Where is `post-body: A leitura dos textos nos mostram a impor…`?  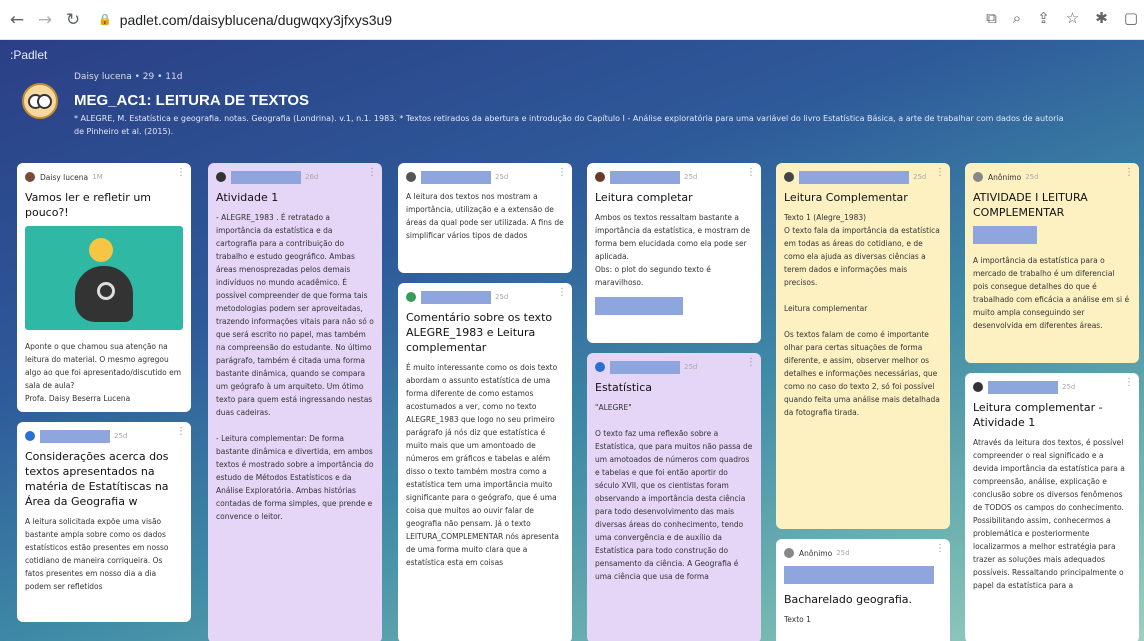 post-body: A leitura dos textos nos mostram a impor… is located at coordinates (485, 216).